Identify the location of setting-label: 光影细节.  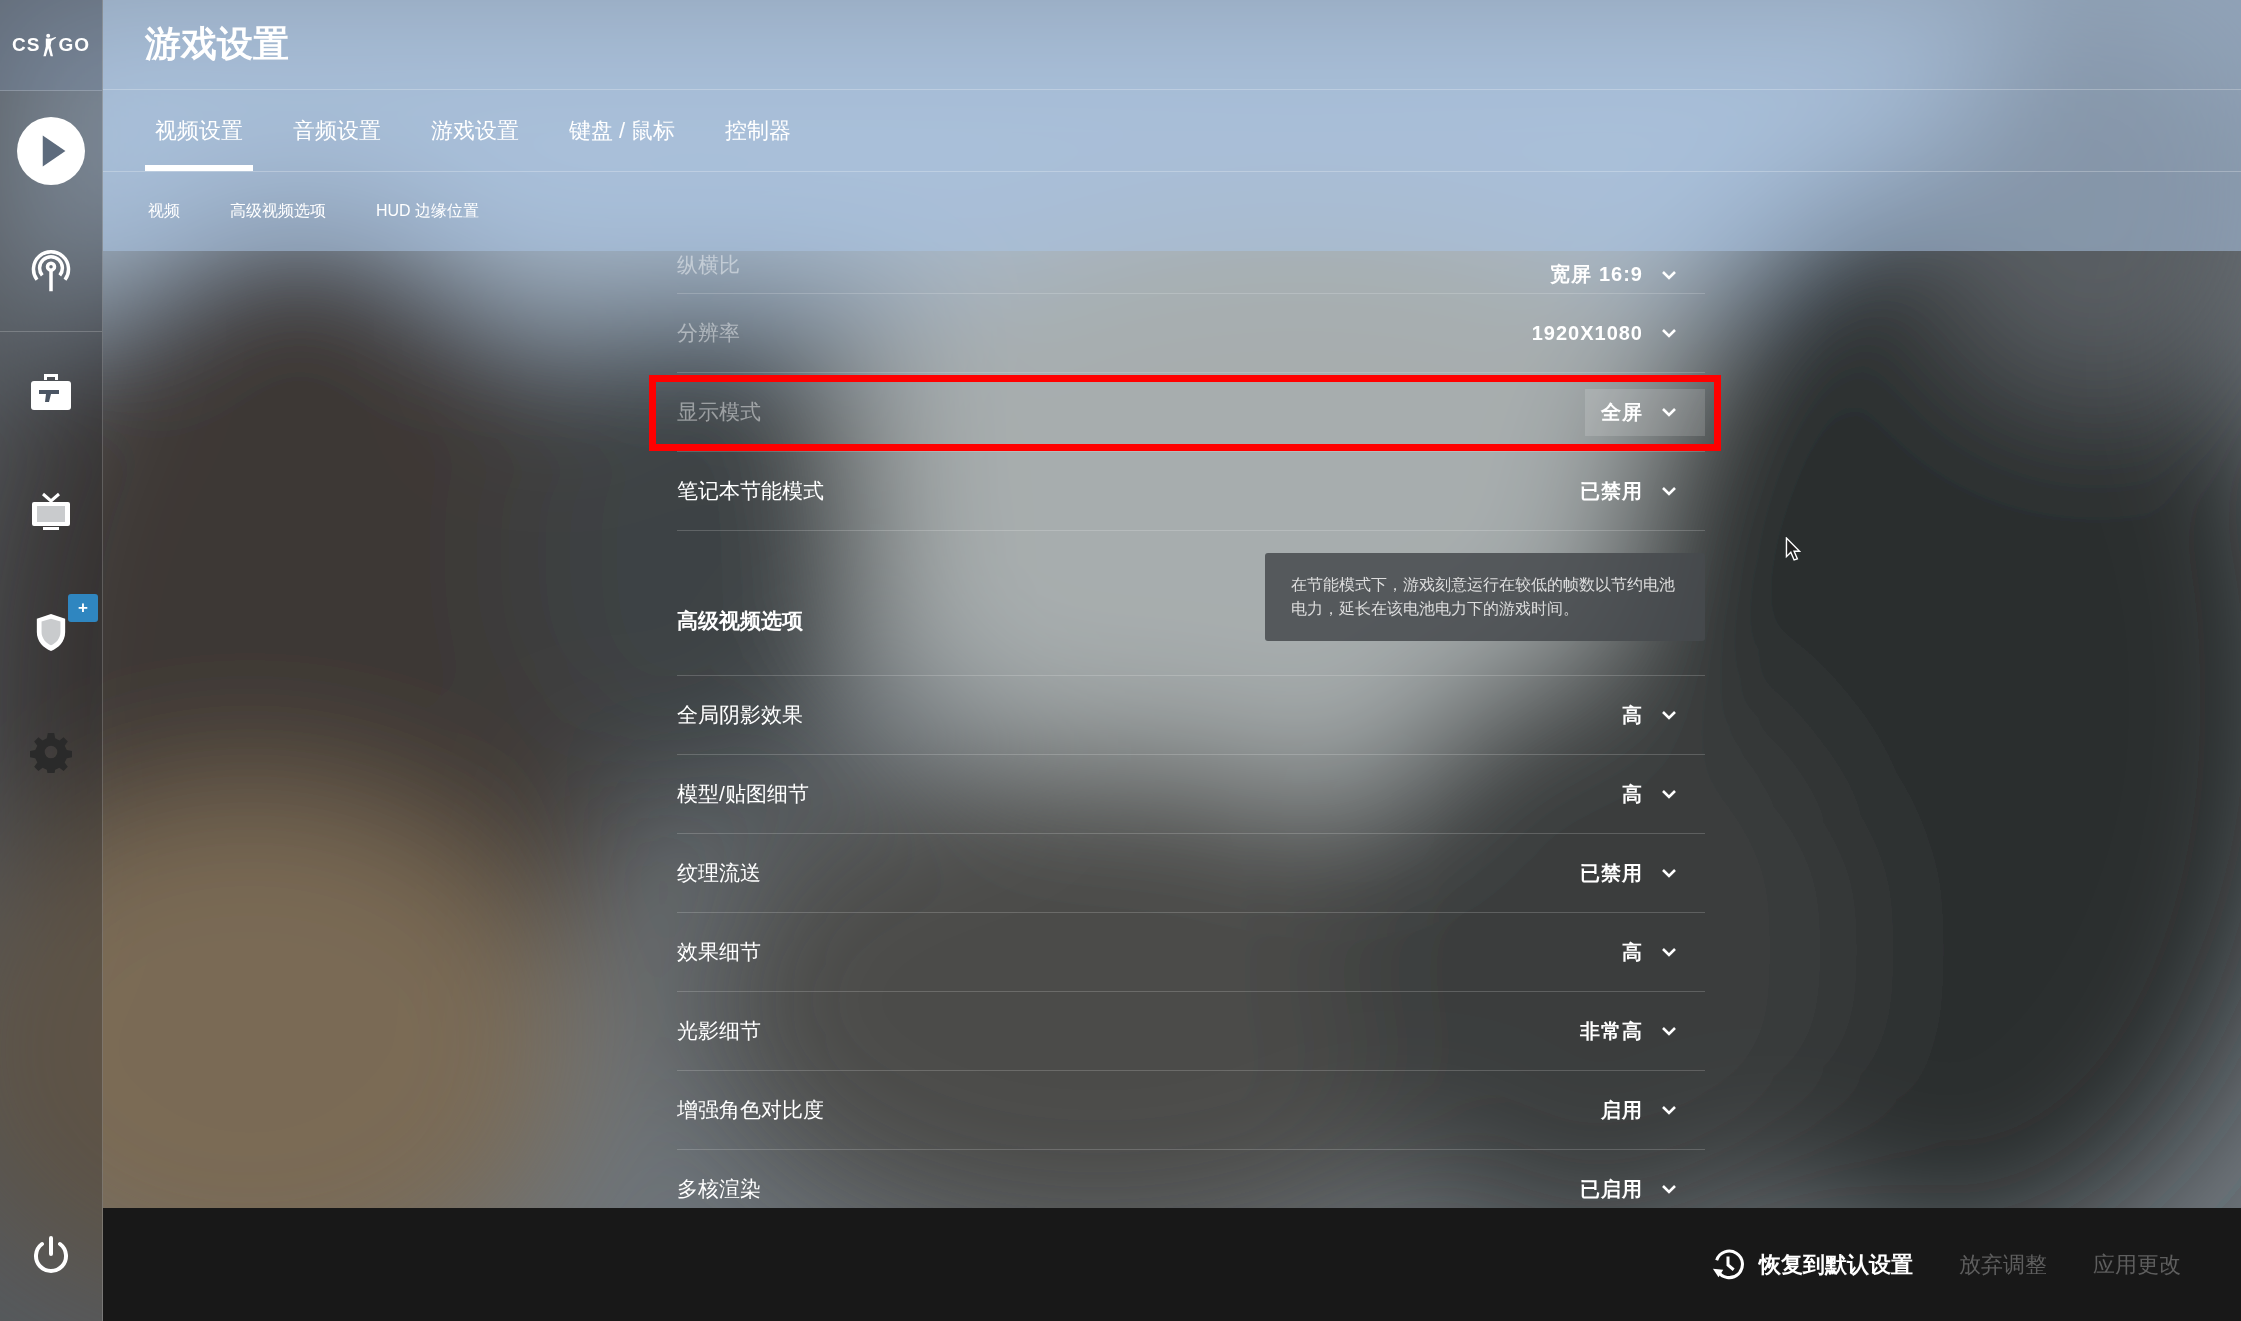
(719, 1031).